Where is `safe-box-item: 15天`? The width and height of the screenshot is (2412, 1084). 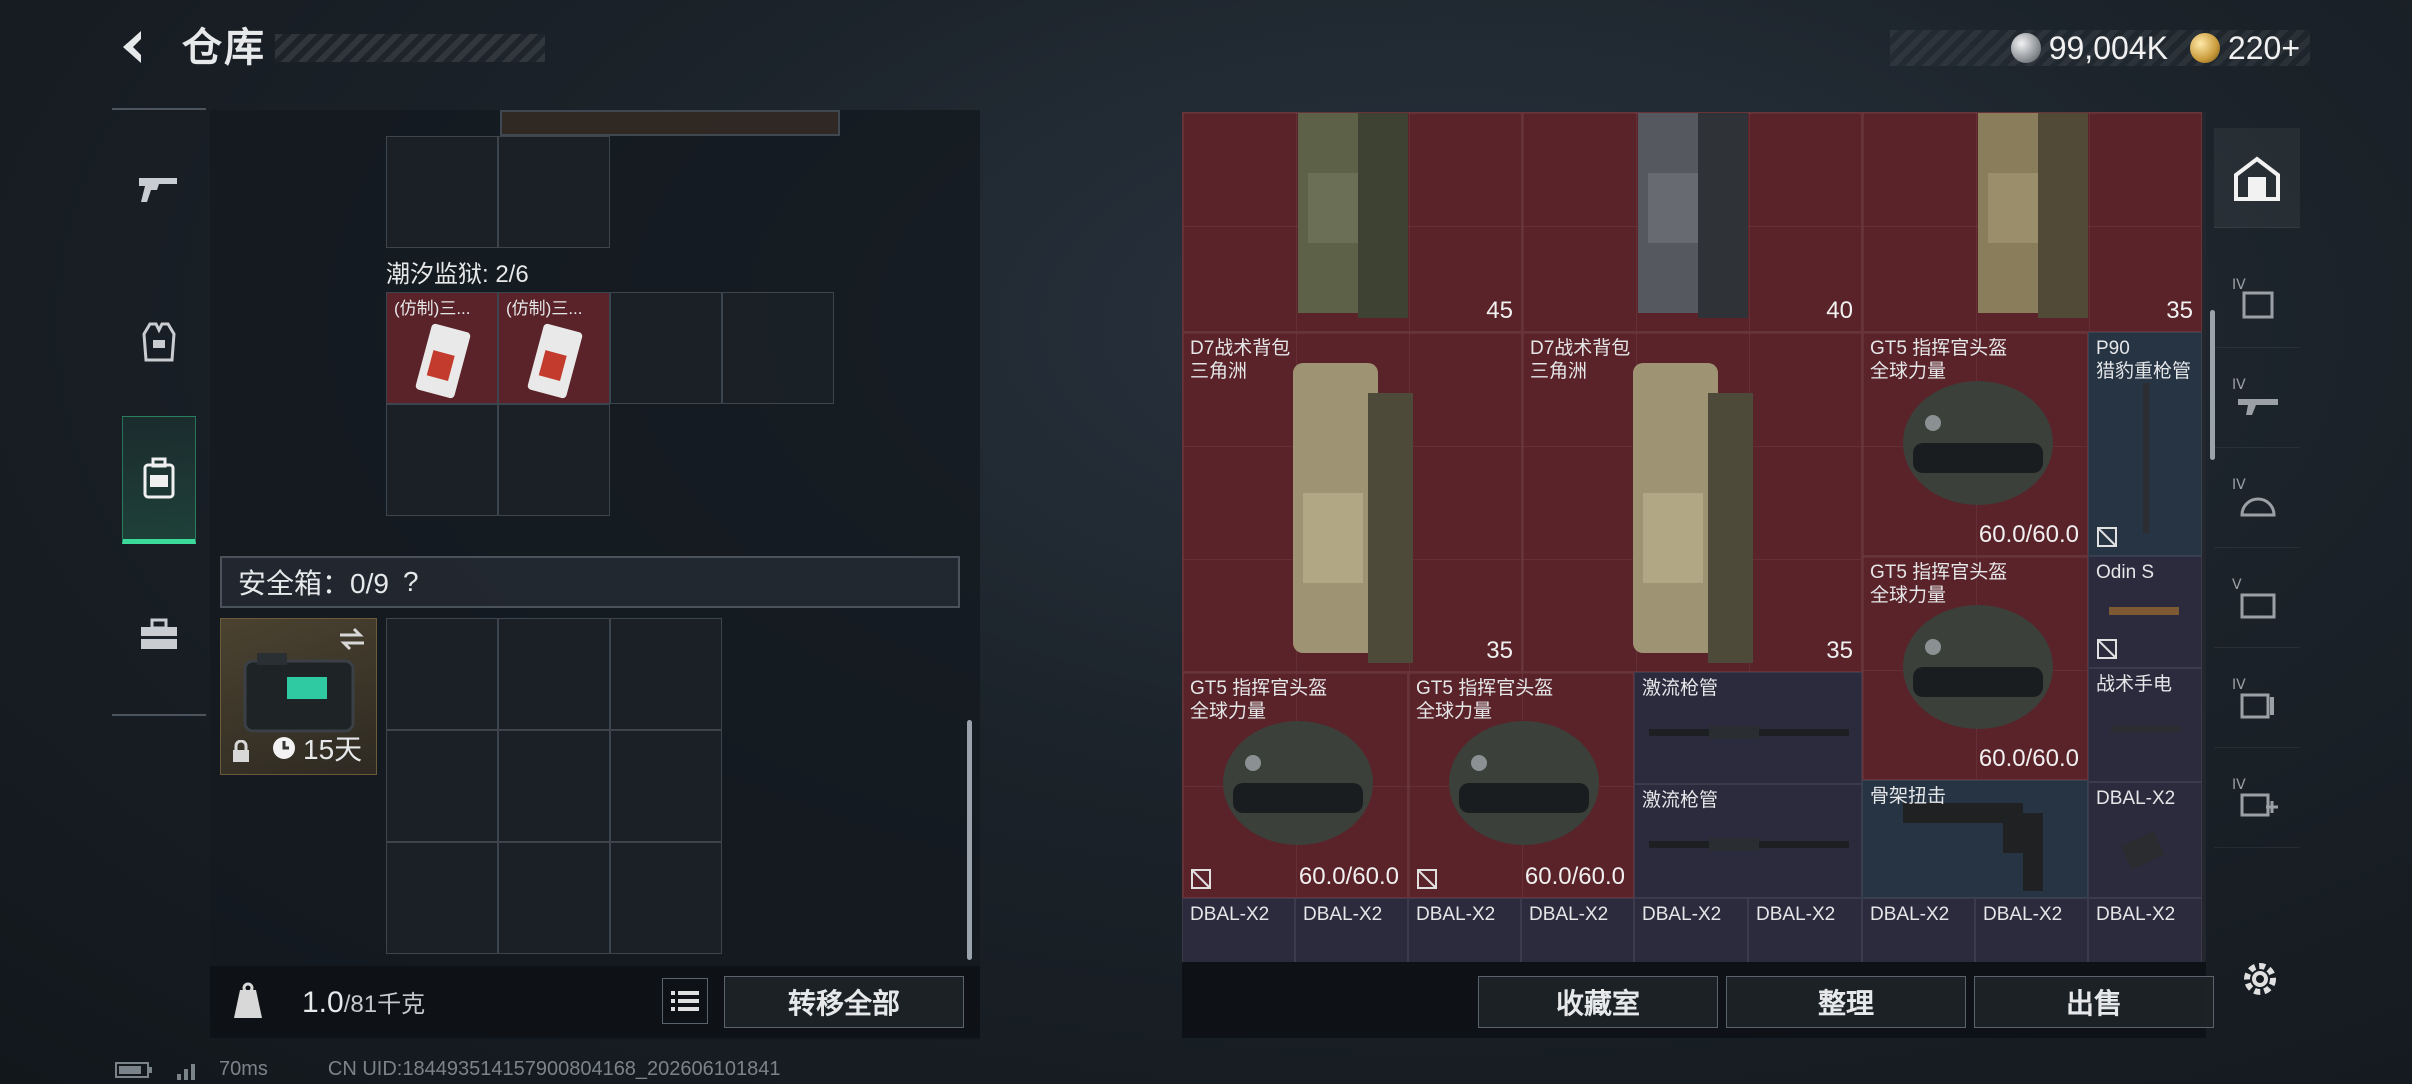
safe-box-item: 15天 is located at coordinates (298, 696).